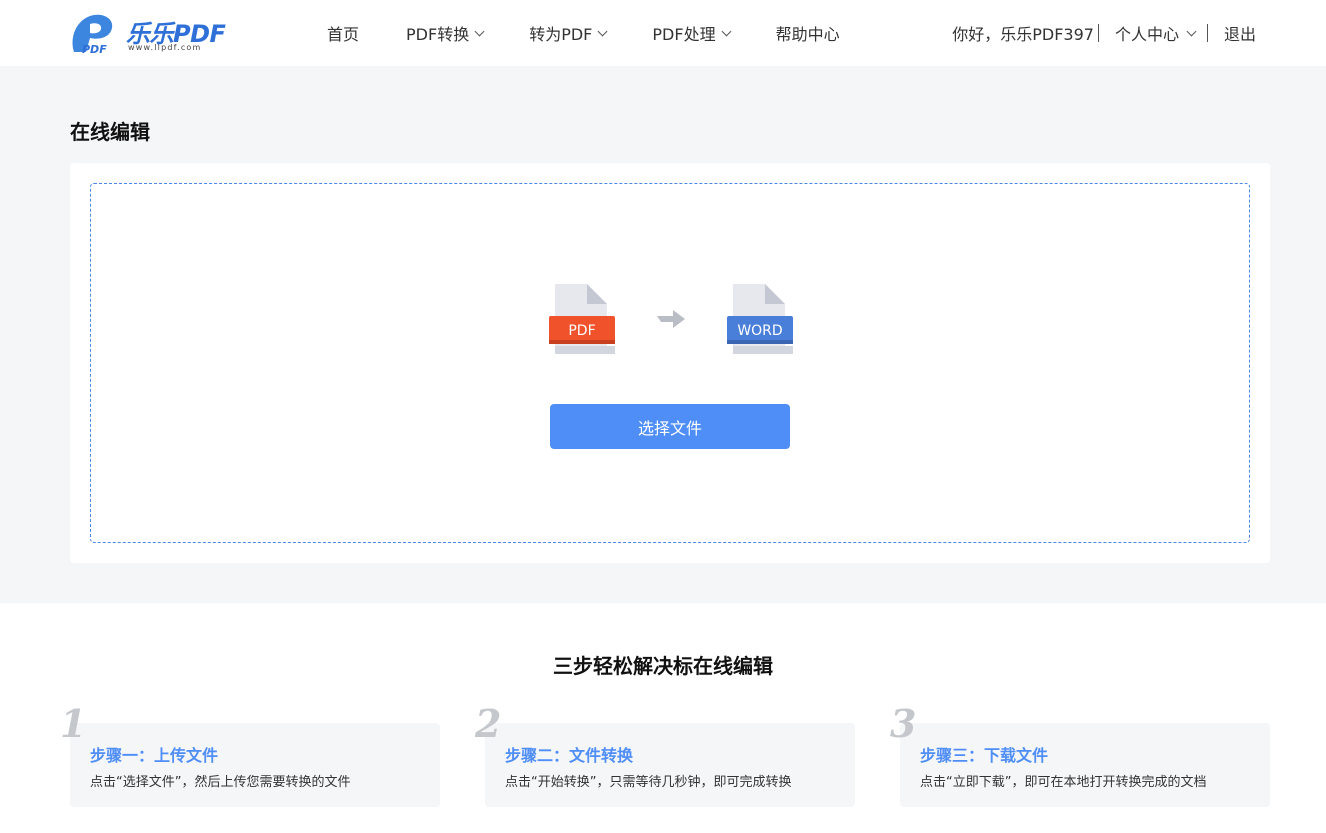 This screenshot has height=833, width=1326. I want to click on pdf-file-icon: PDF, so click(582, 319).